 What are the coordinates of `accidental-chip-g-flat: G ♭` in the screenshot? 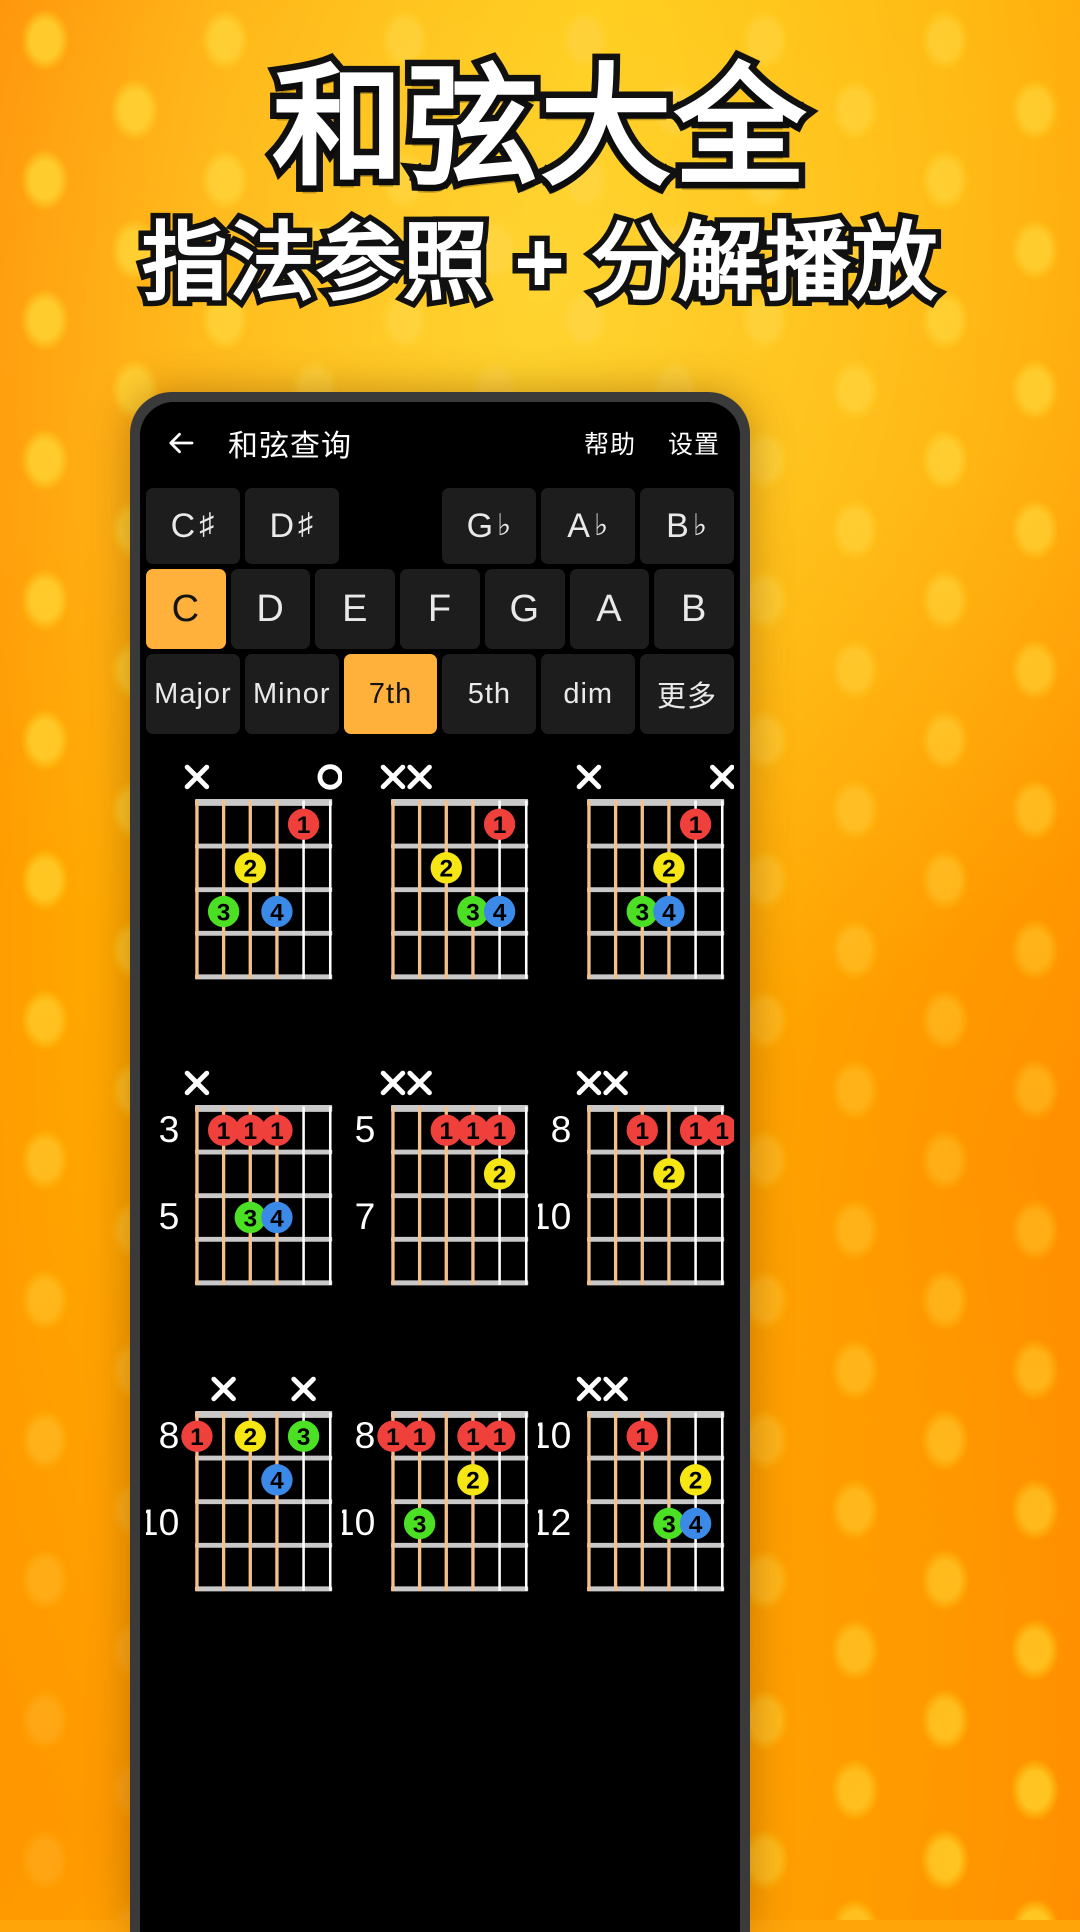 It's located at (489, 526).